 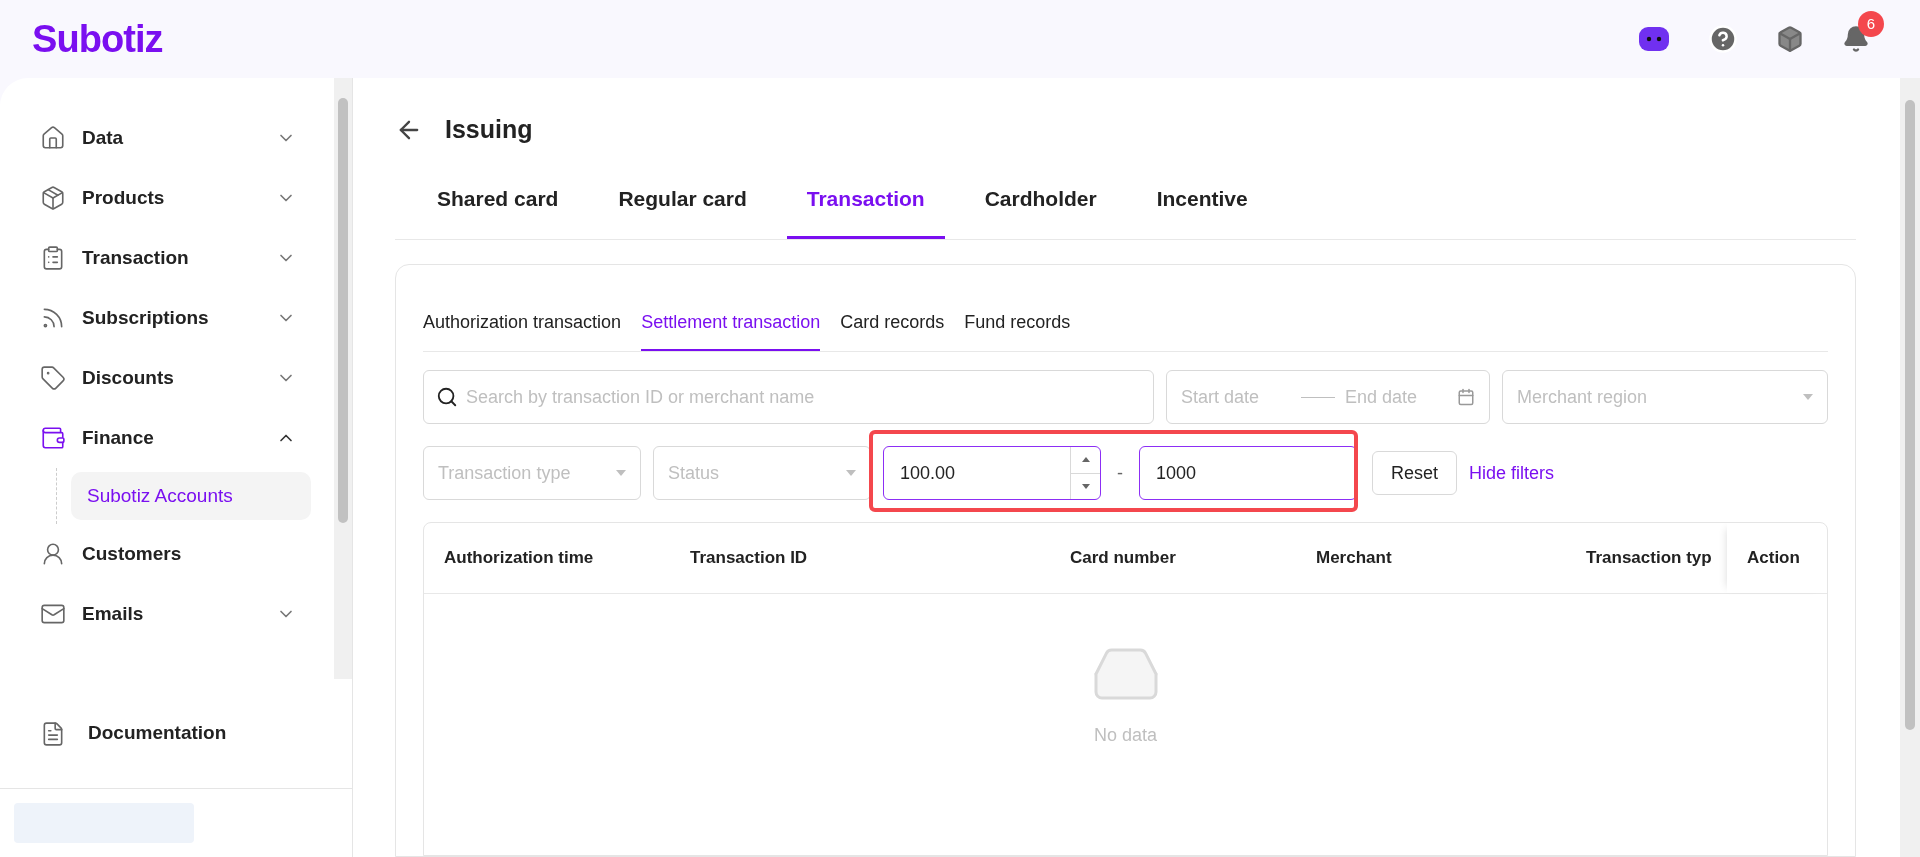 What do you see at coordinates (53, 138) in the screenshot?
I see `house-icon` at bounding box center [53, 138].